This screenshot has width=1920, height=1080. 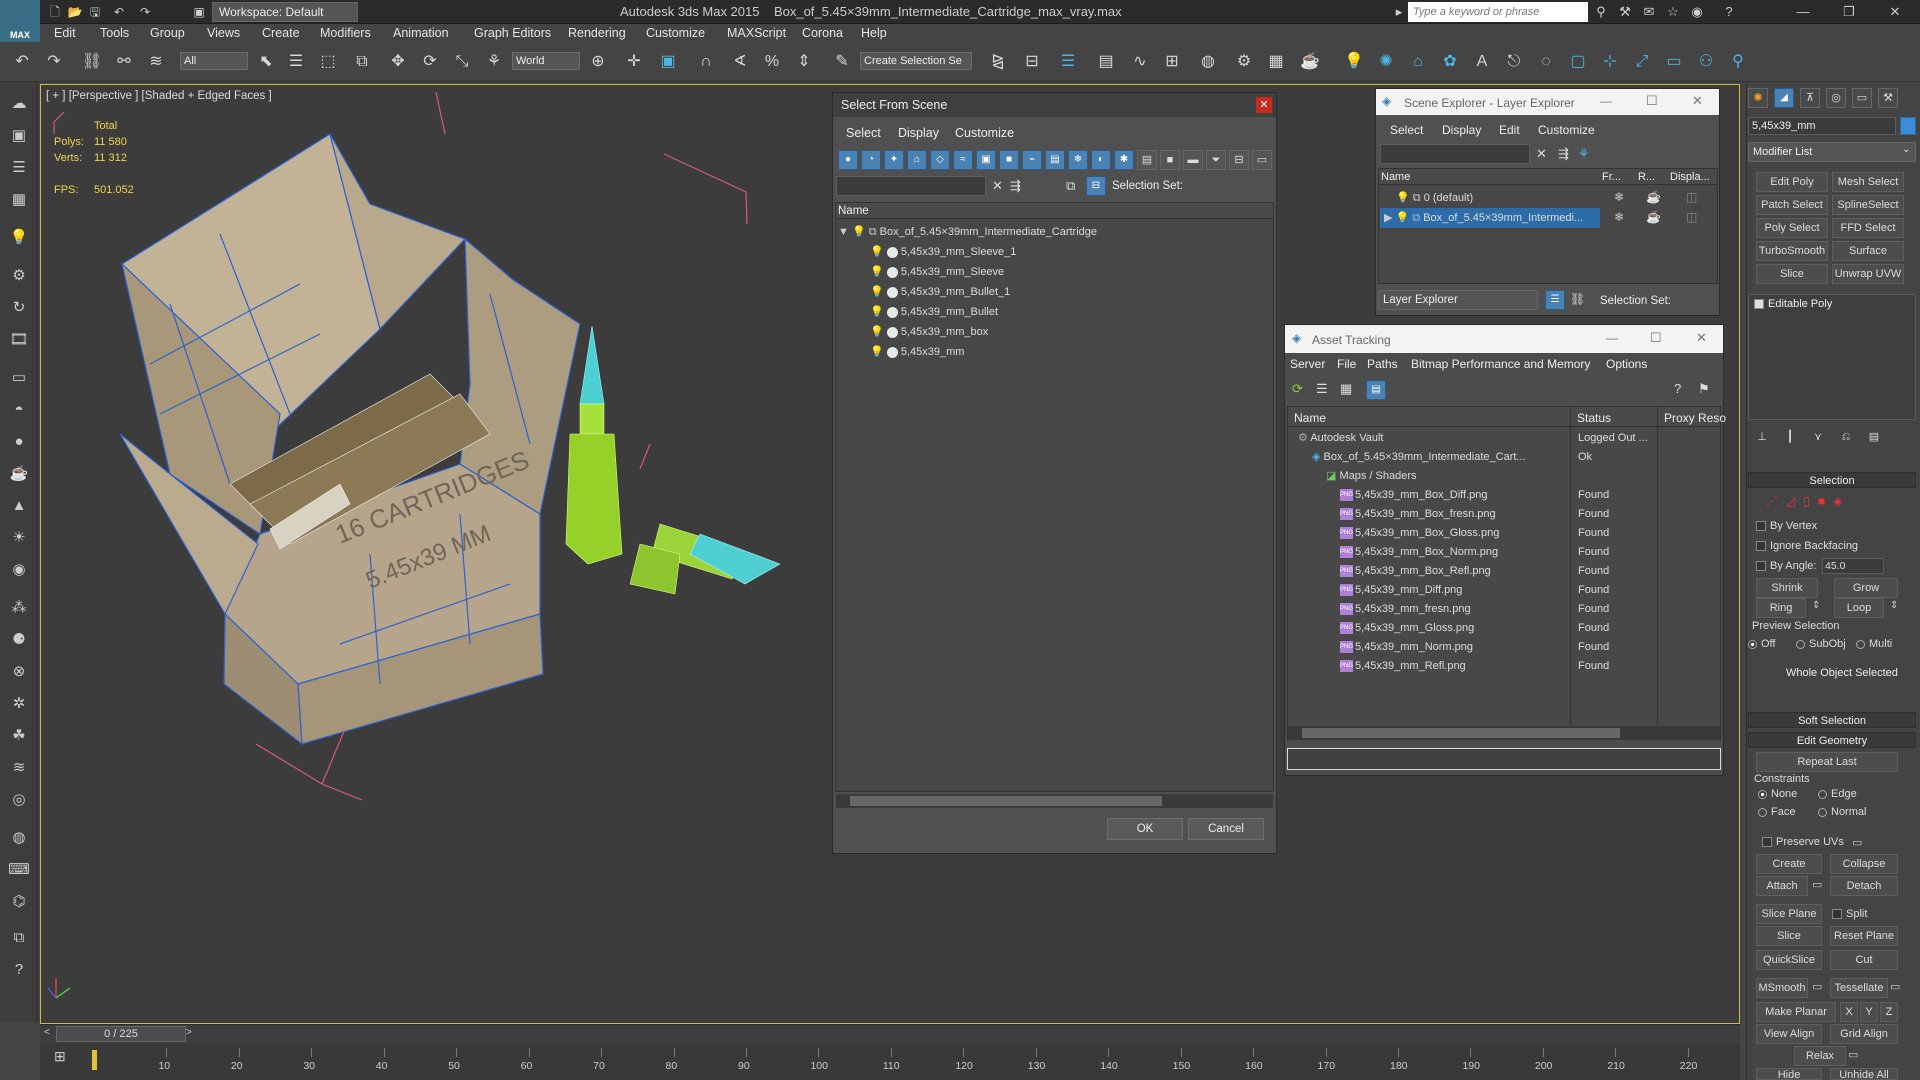 I want to click on at-col-proxy-resolution: Proxy Reso, so click(x=1695, y=418).